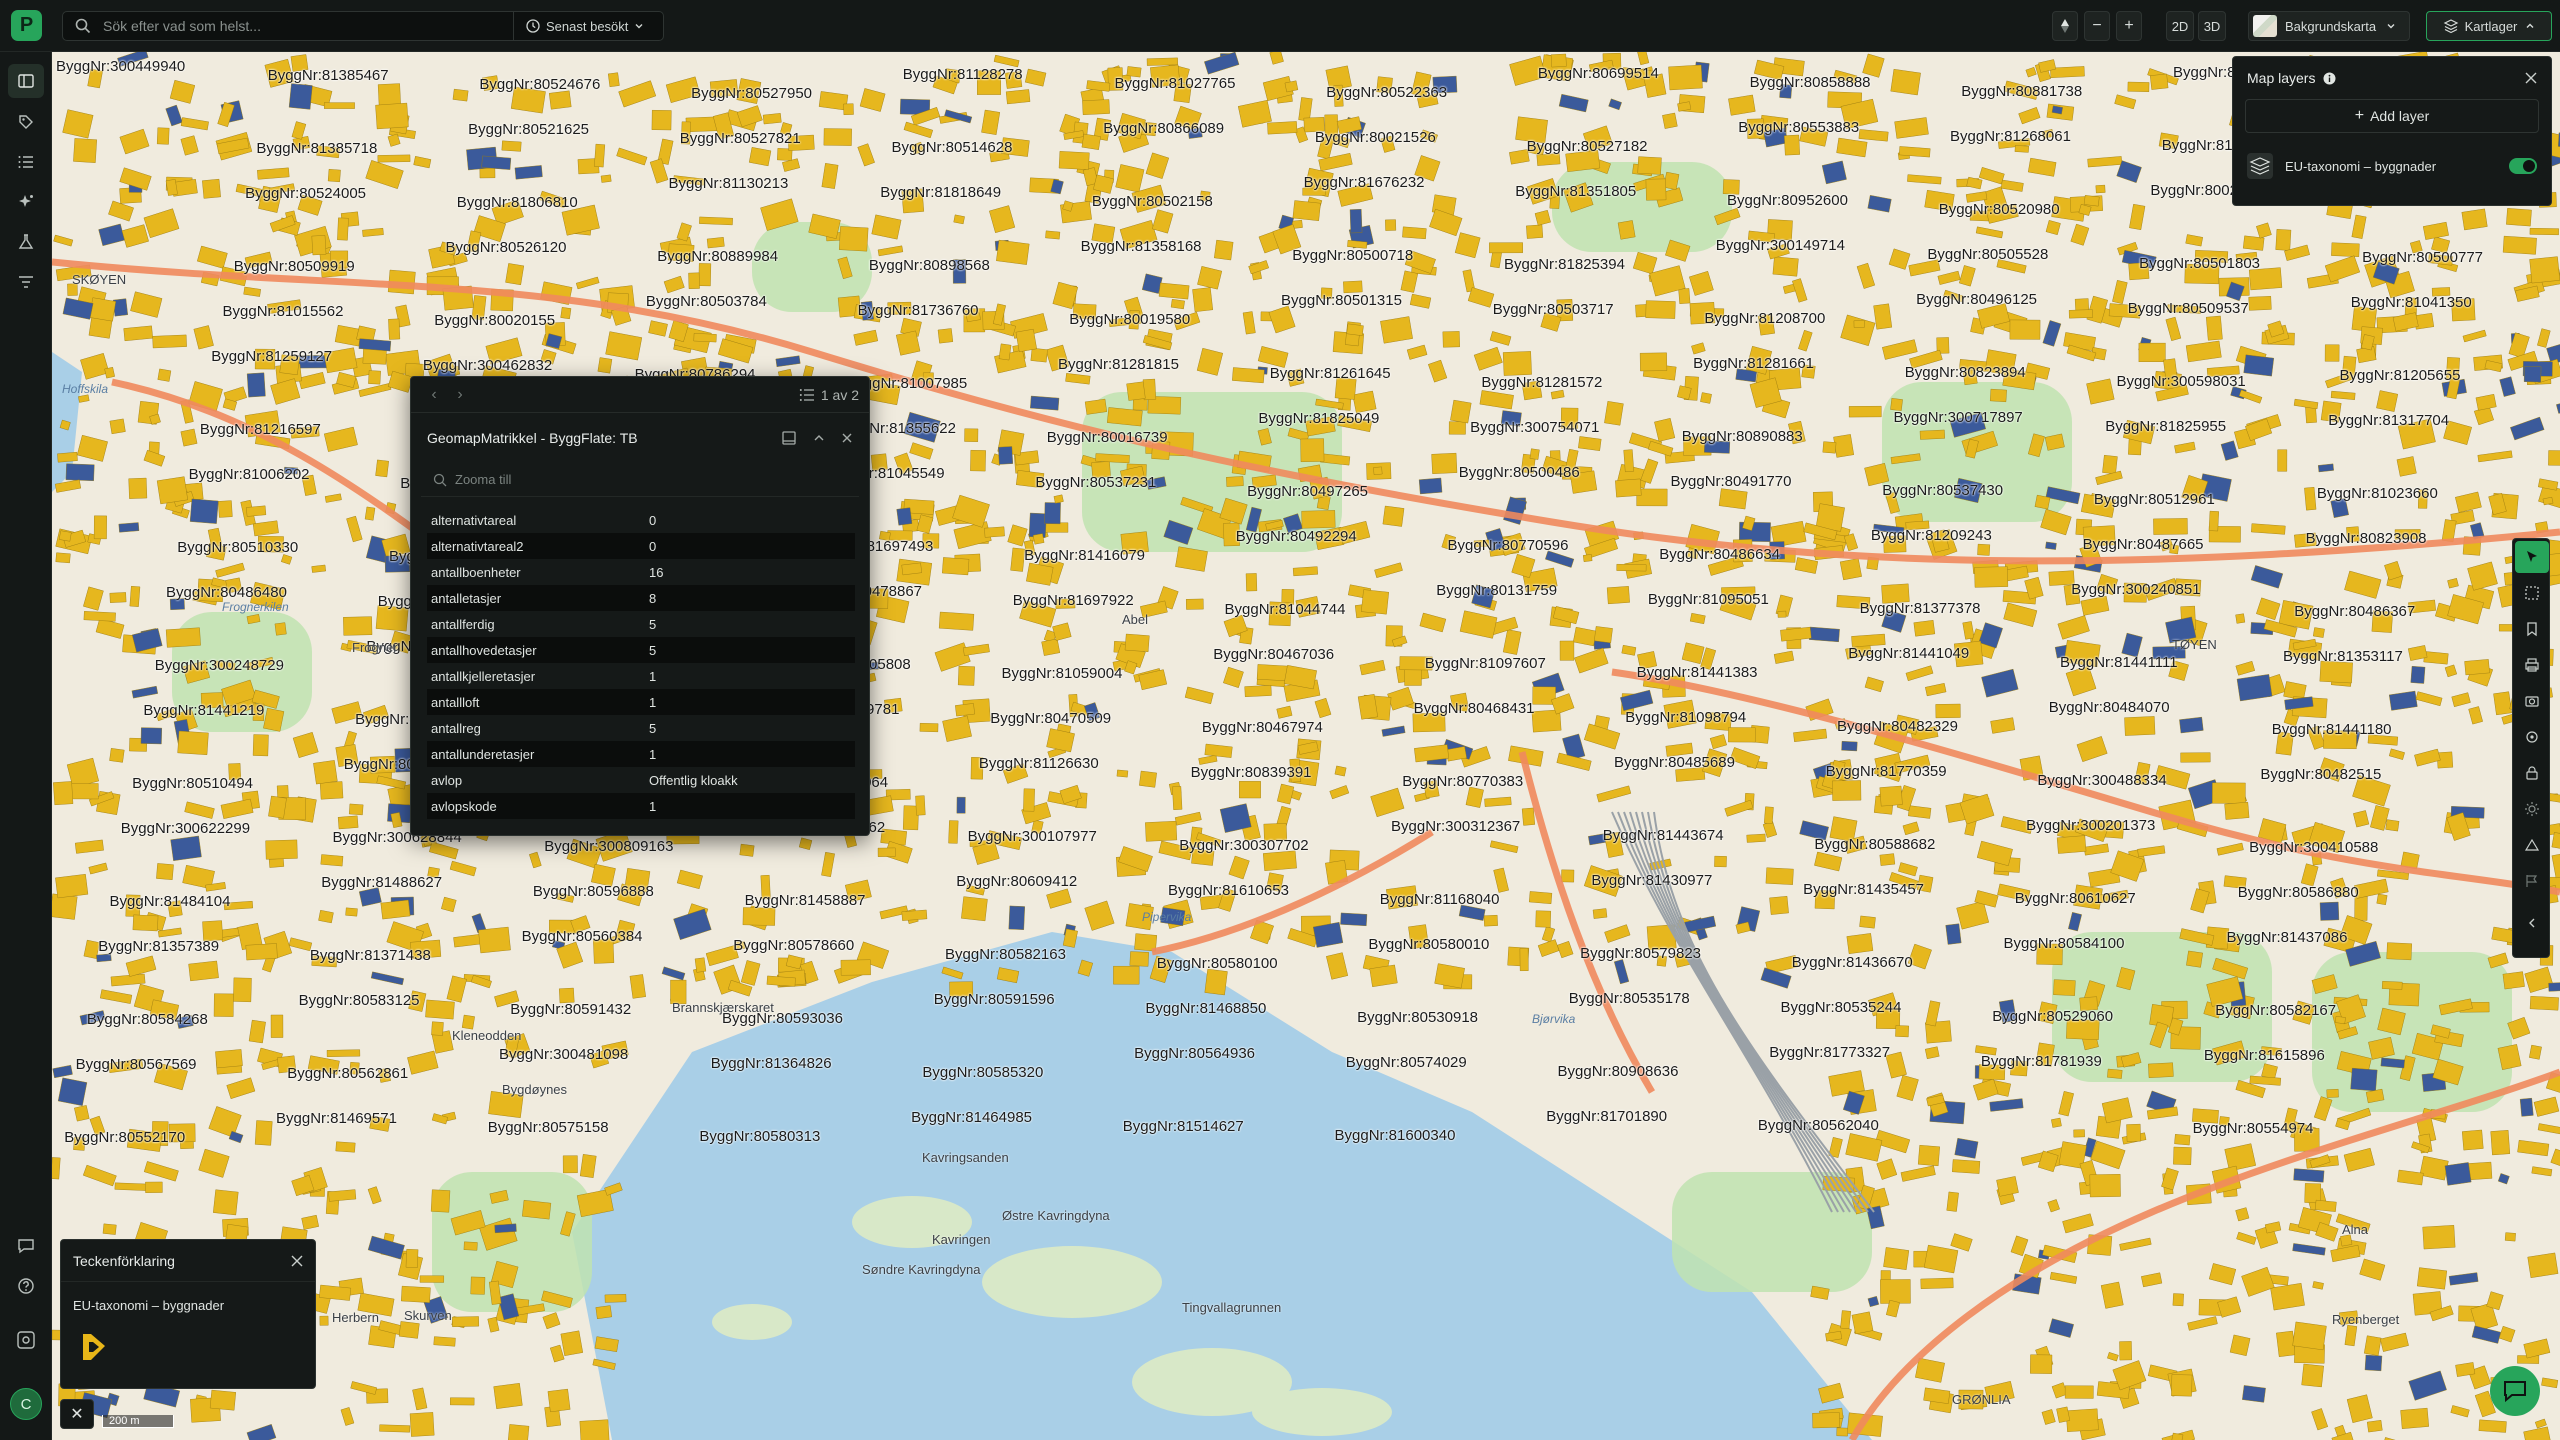 The width and height of the screenshot is (2560, 1440). I want to click on add-layer-button: + Add layer, so click(2392, 116).